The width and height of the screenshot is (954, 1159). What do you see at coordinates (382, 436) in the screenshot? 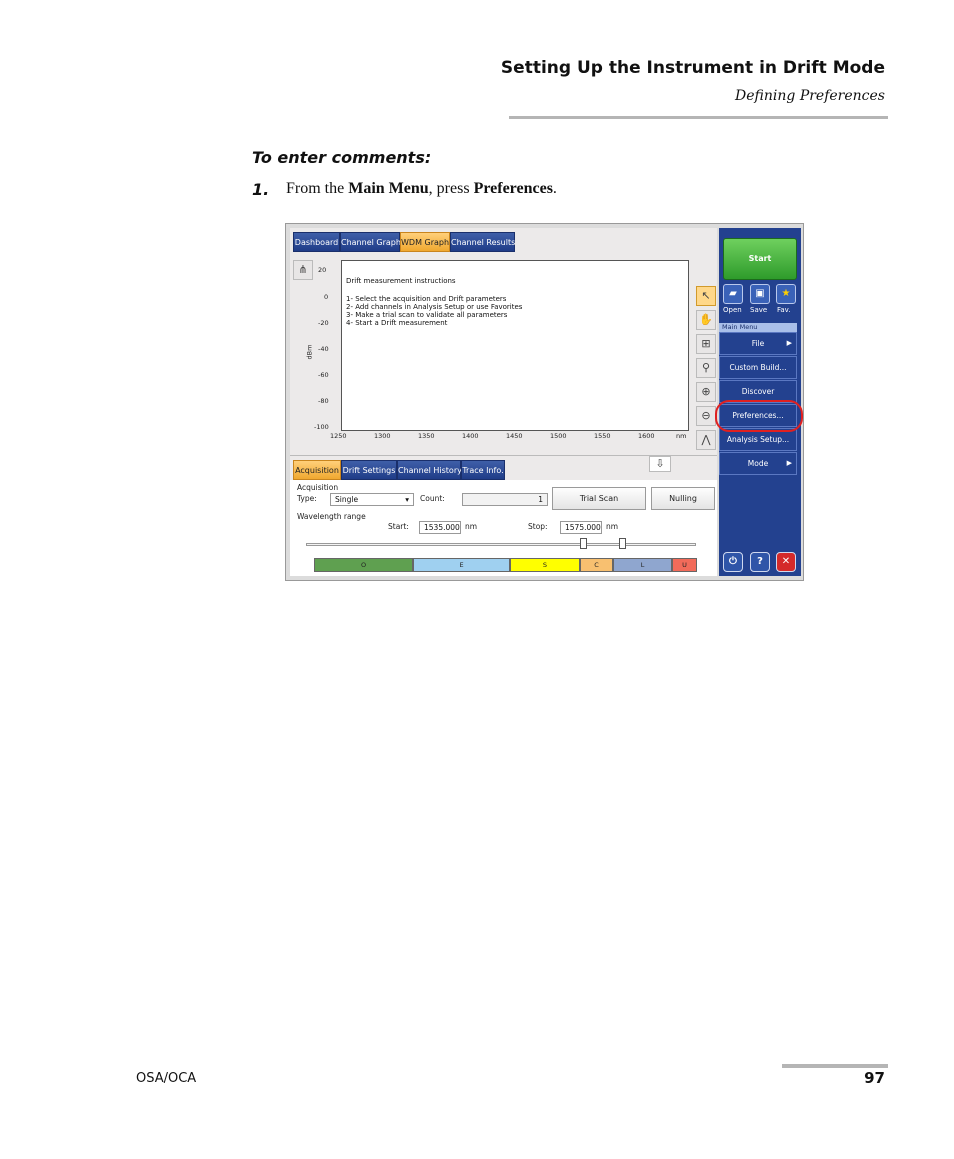
I see `x-tick: 1300` at bounding box center [382, 436].